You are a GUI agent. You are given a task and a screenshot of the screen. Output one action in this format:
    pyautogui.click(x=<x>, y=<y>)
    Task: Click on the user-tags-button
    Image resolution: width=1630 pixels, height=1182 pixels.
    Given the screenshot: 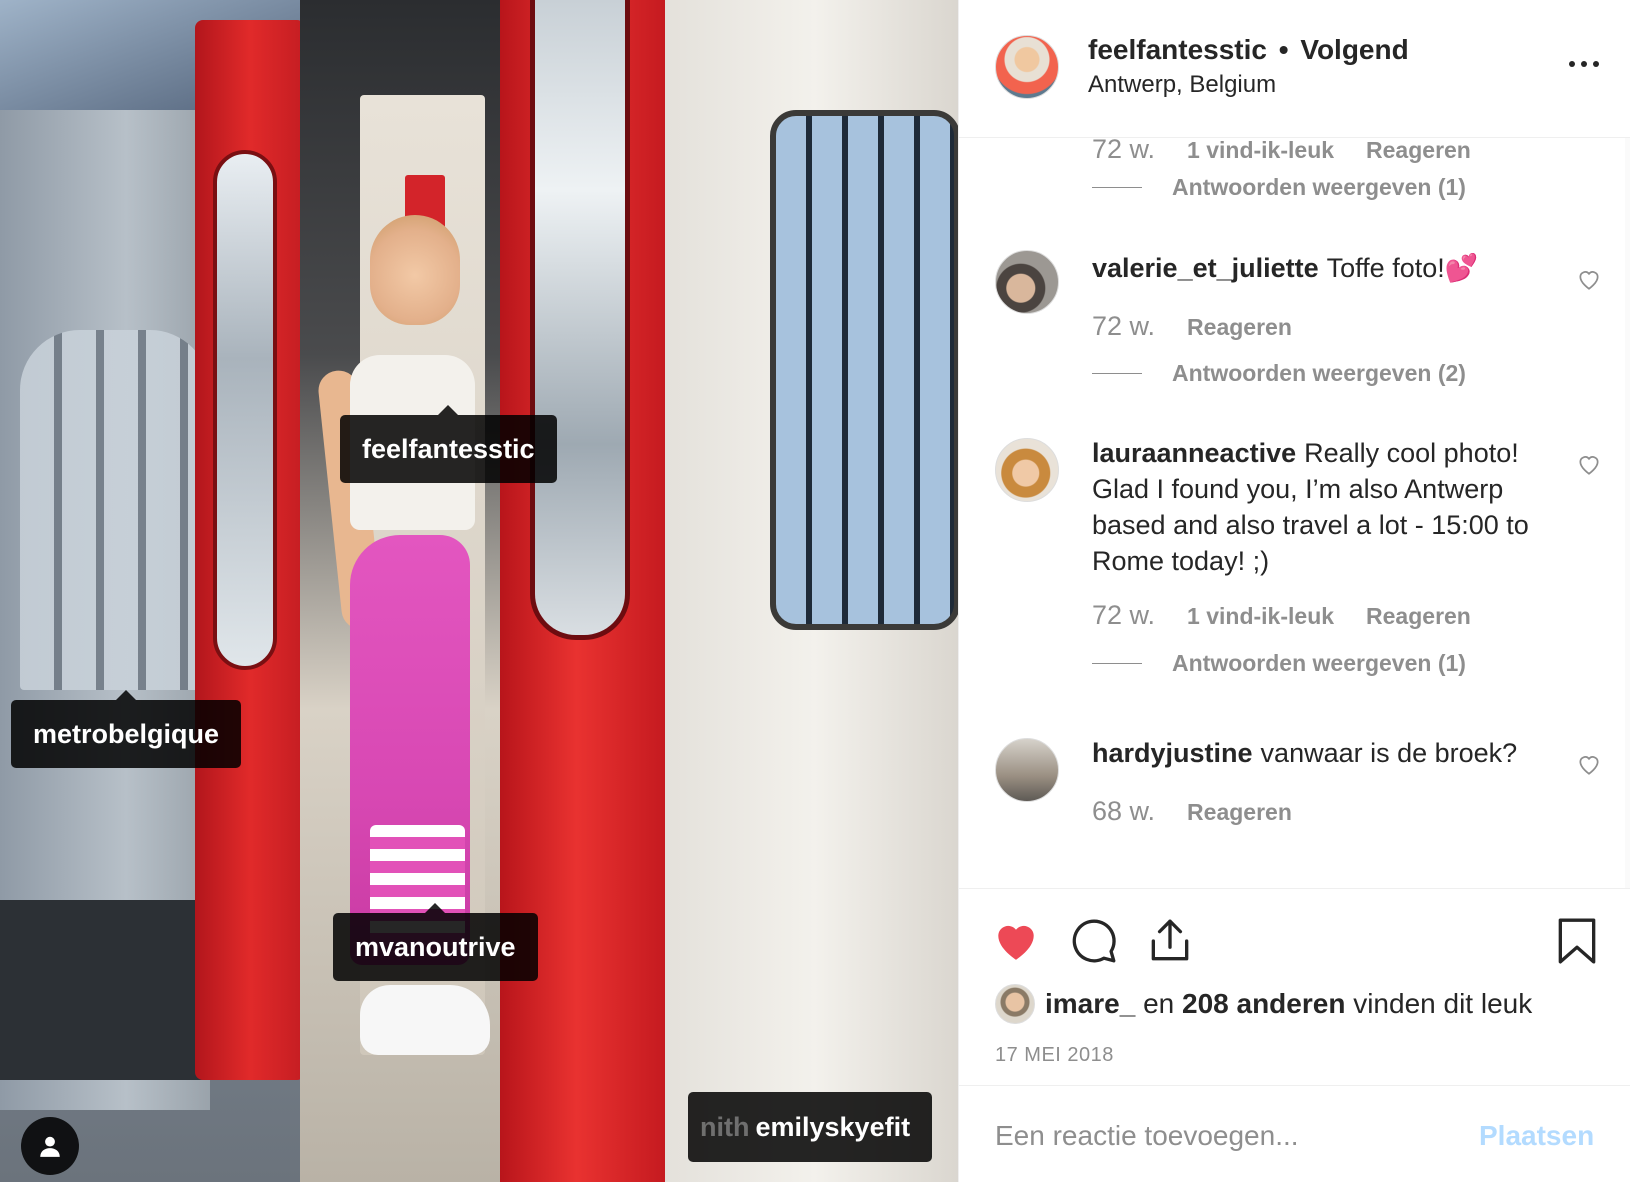 What is the action you would take?
    pyautogui.click(x=50, y=1146)
    